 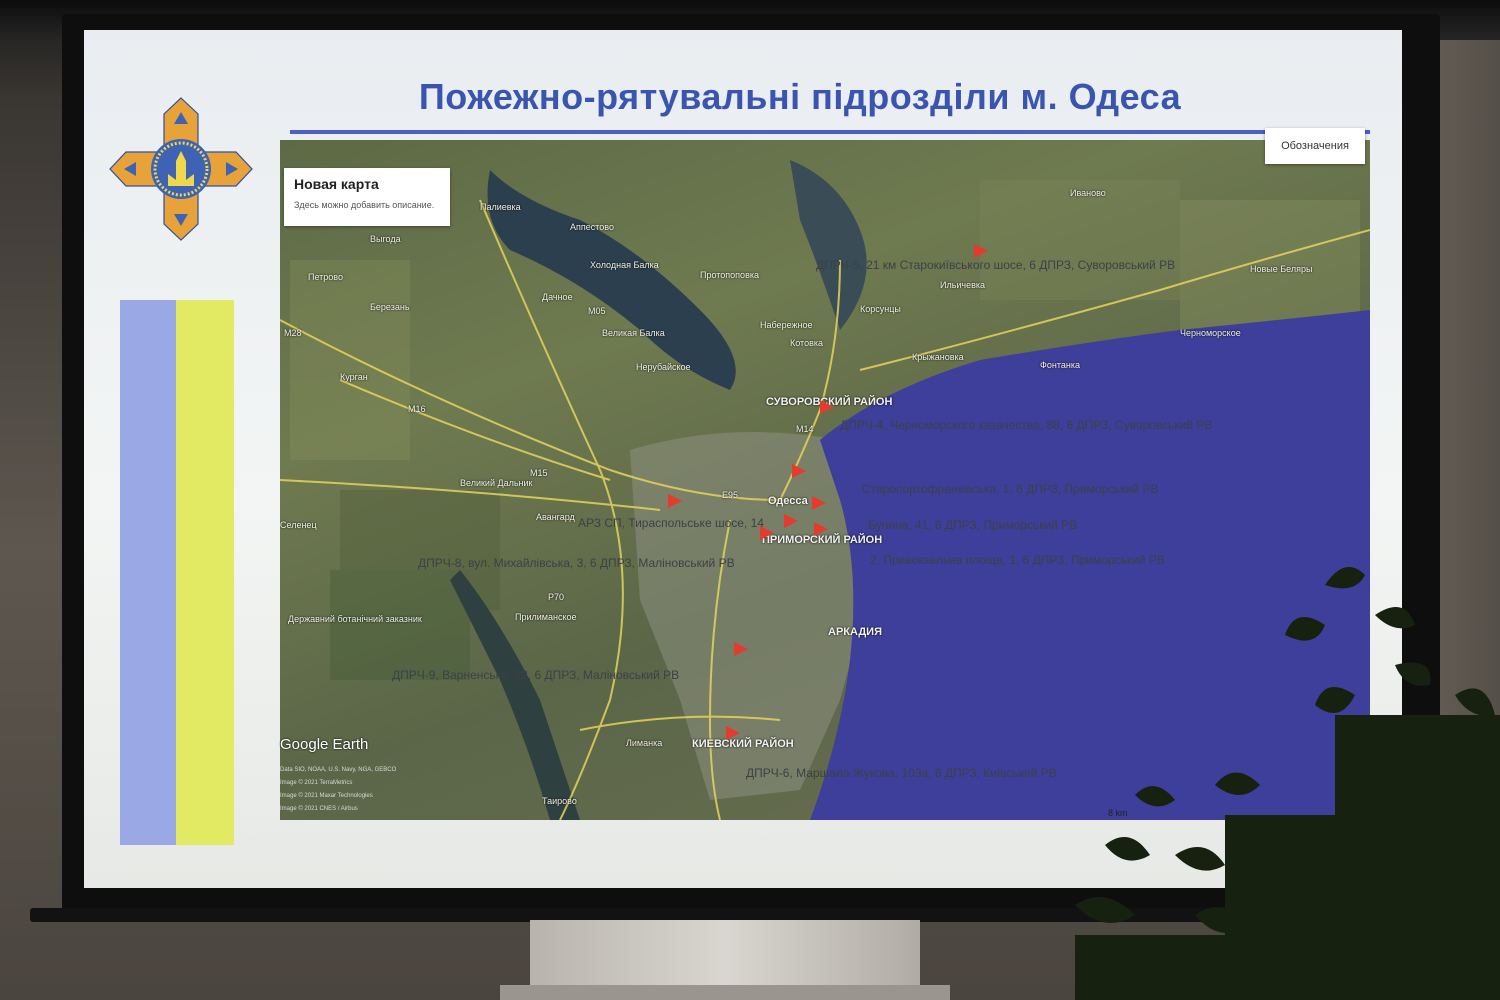 What do you see at coordinates (671, 523) in the screenshot?
I see `station-label: АРЗ СП, Тираспольське шосе, 14` at bounding box center [671, 523].